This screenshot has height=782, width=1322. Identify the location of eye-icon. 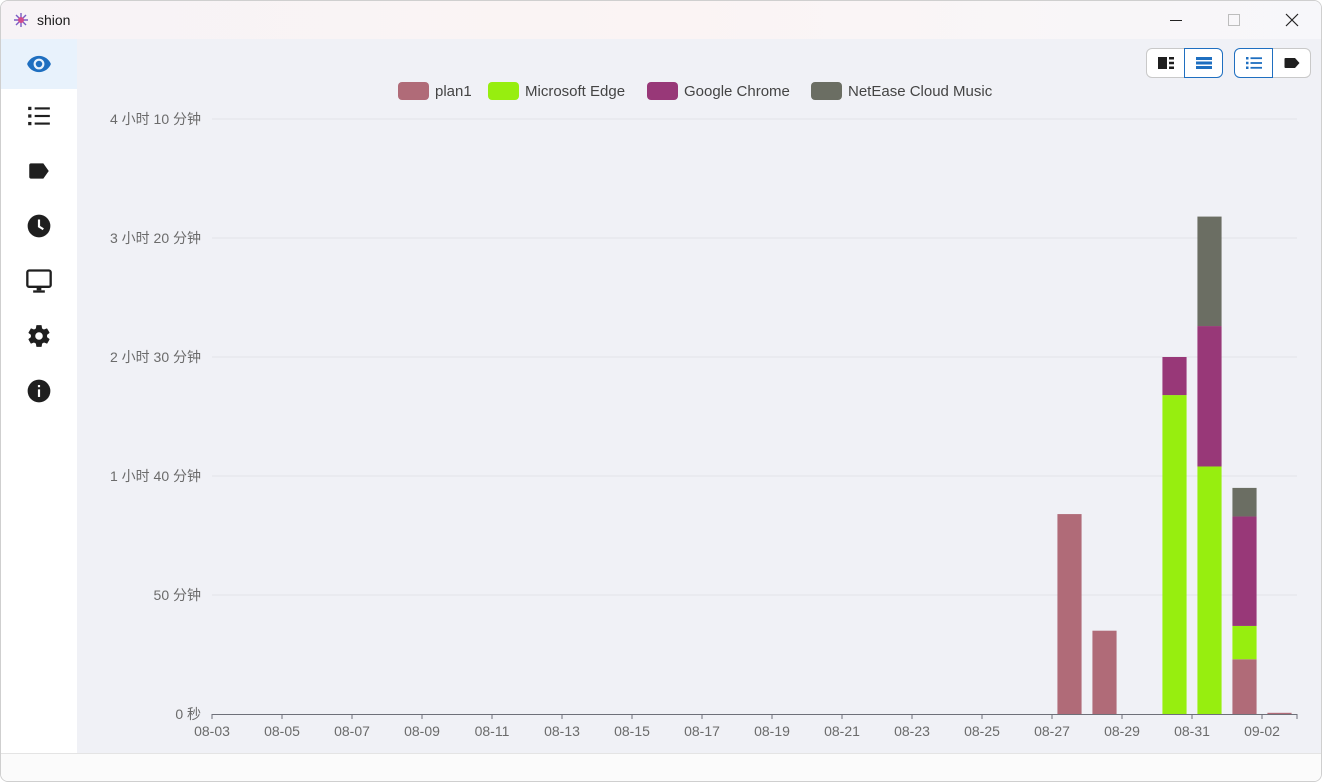
(39, 64).